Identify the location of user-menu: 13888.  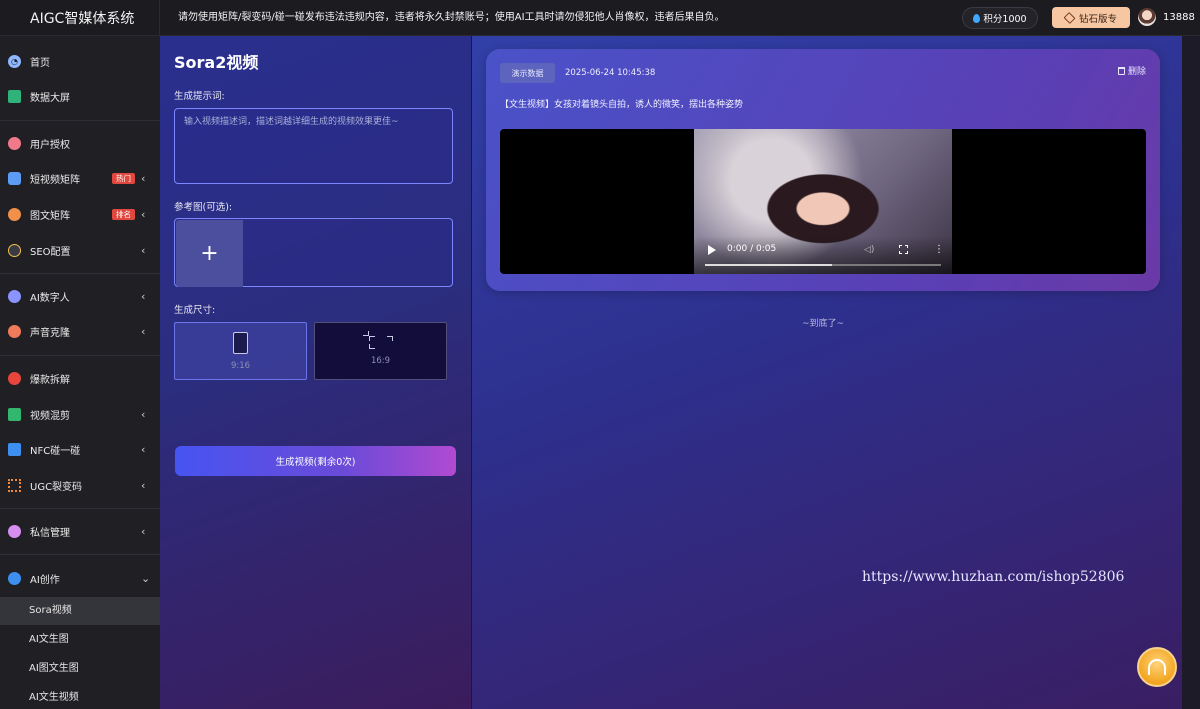
(1166, 17).